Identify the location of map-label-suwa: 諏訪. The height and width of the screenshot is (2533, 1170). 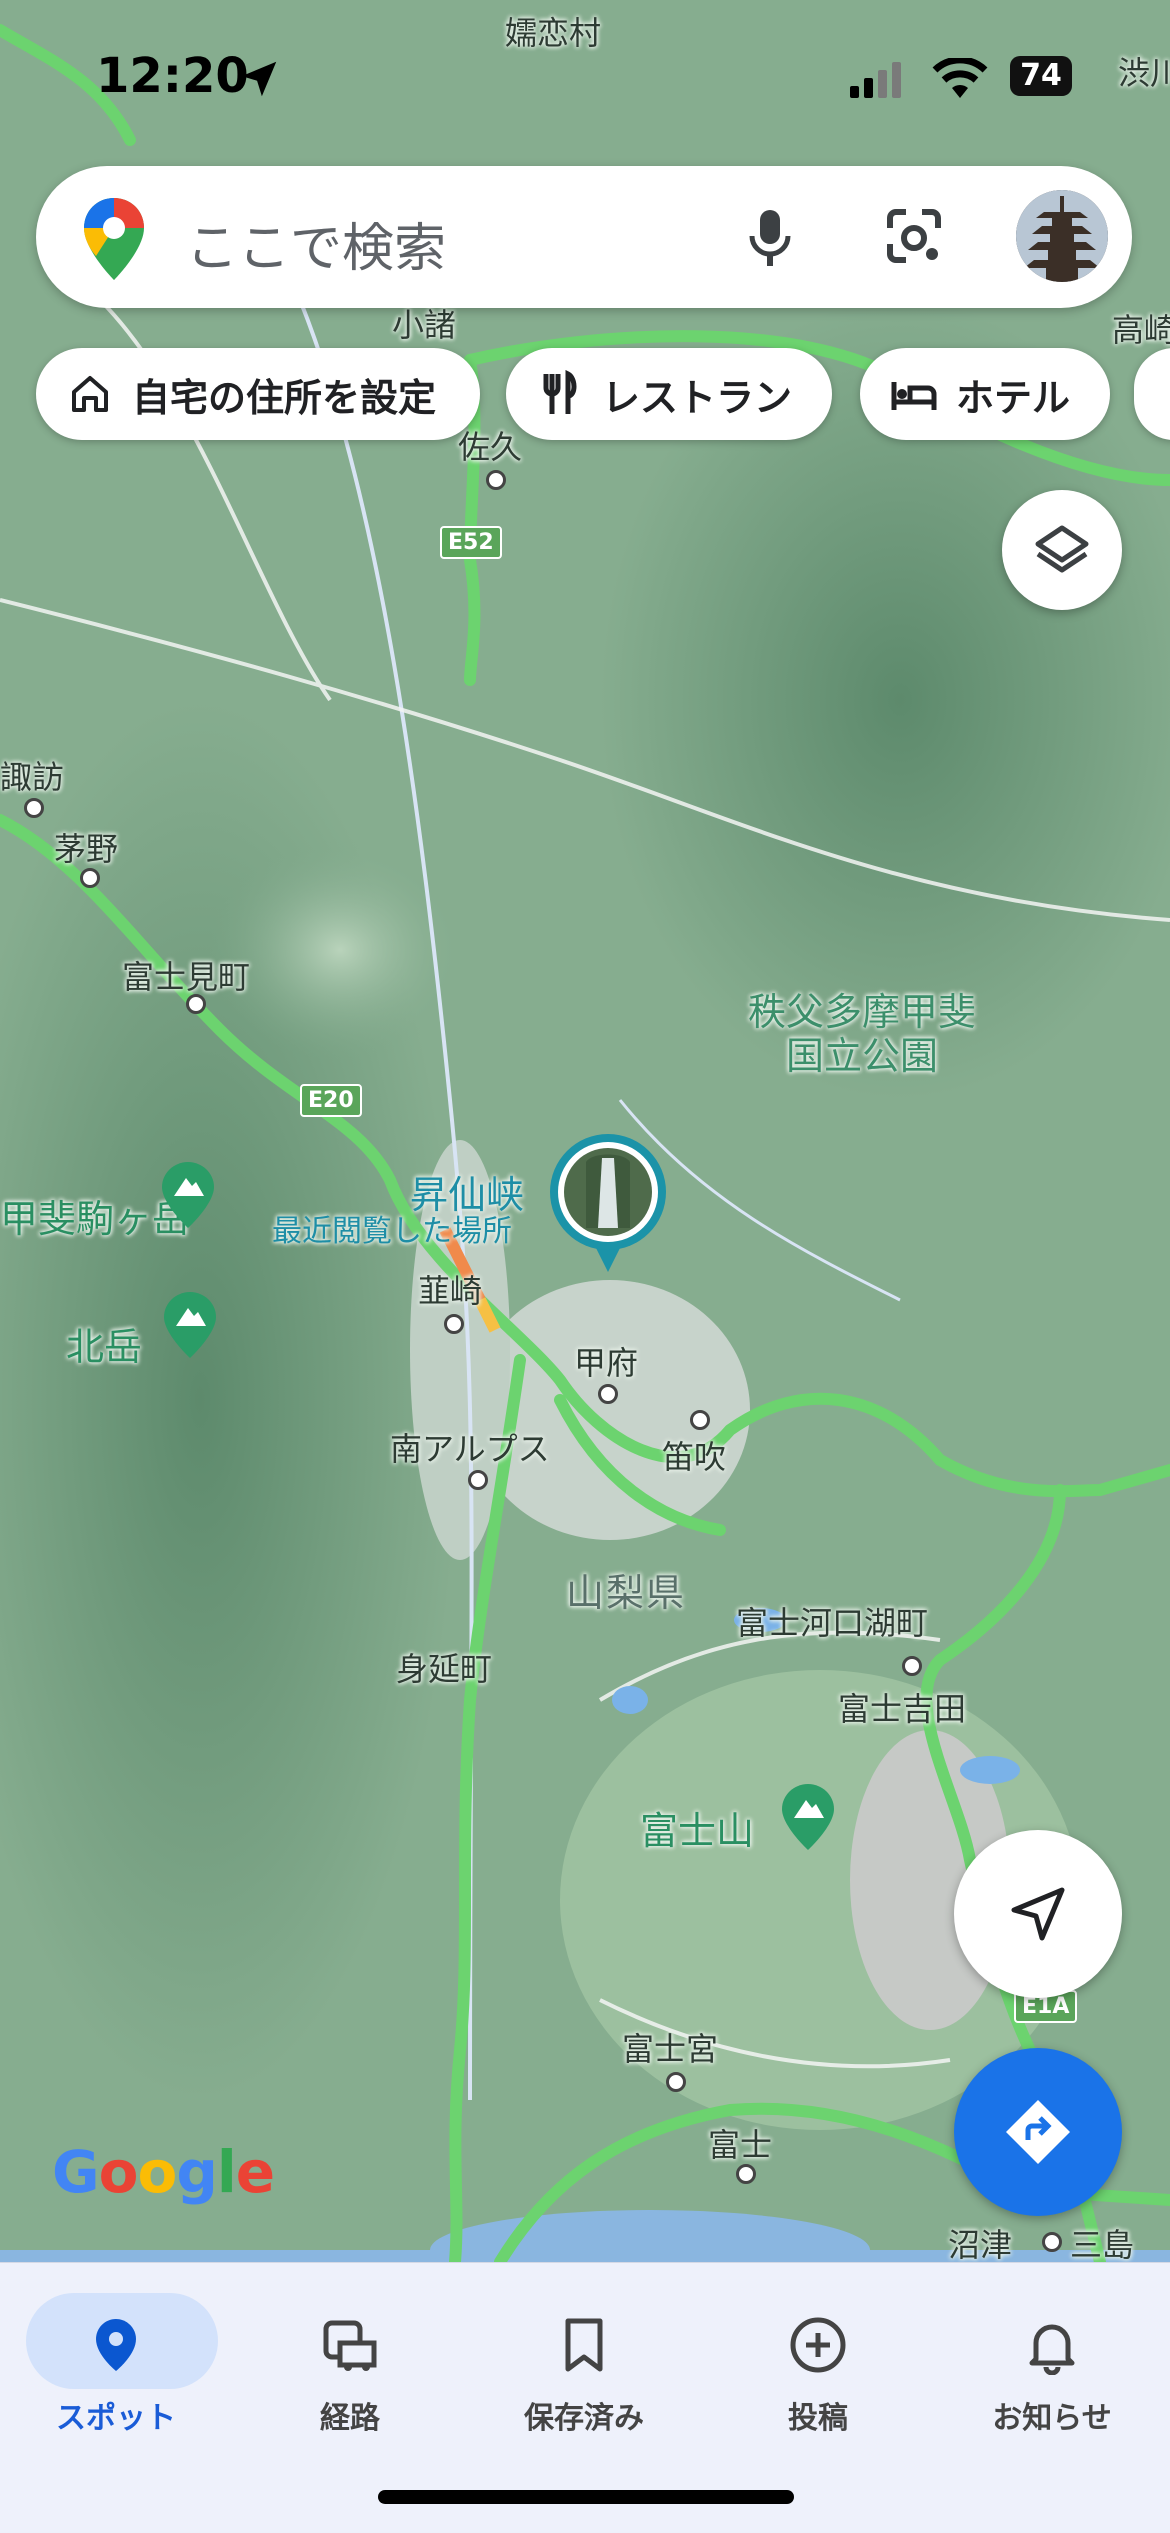
(32, 775).